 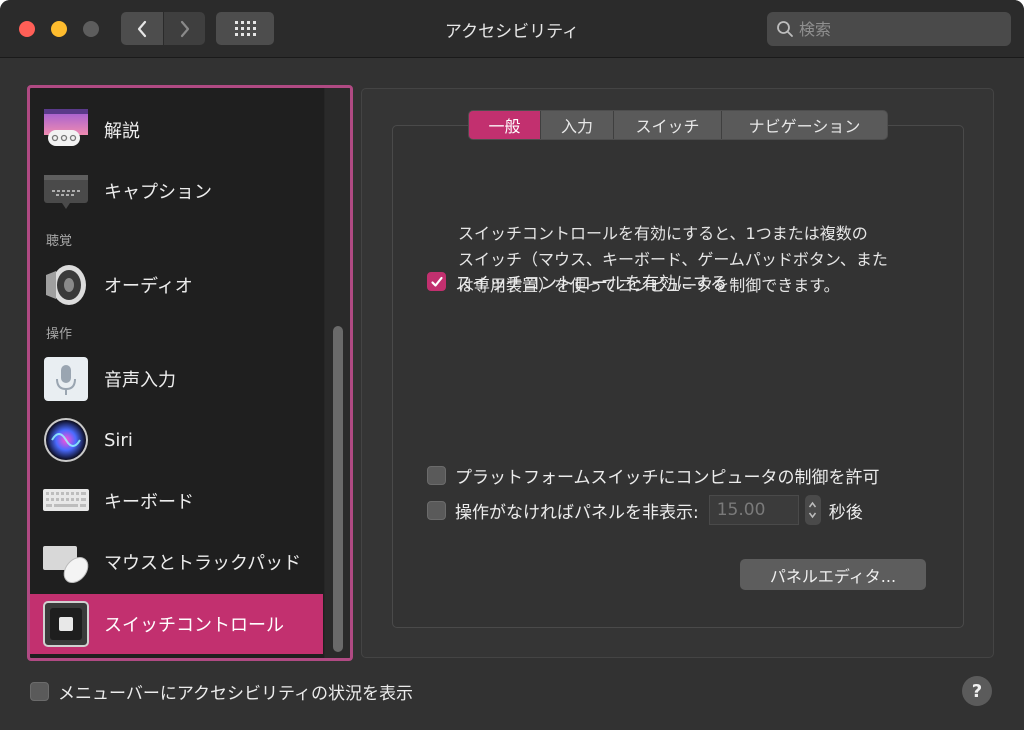 What do you see at coordinates (66, 127) in the screenshot?
I see `descriptions-icon` at bounding box center [66, 127].